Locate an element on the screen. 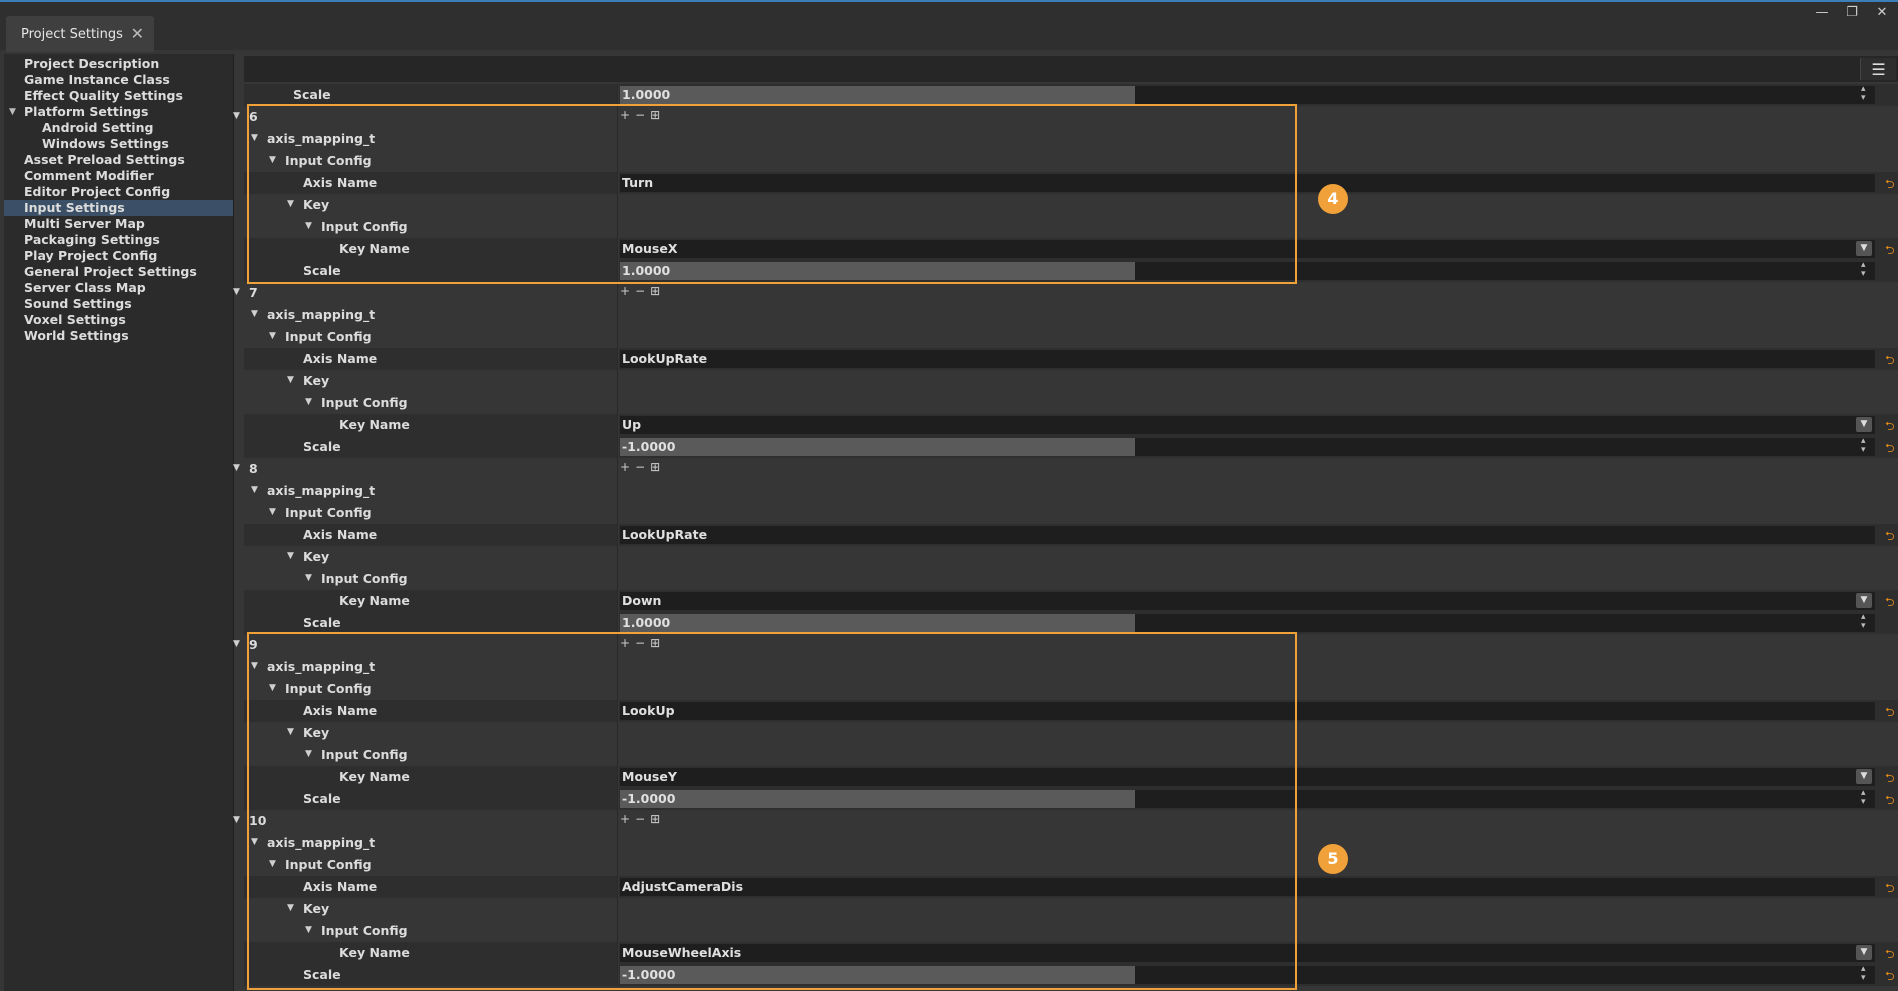  sidebar-item: Asset Preload Settings is located at coordinates (118, 160).